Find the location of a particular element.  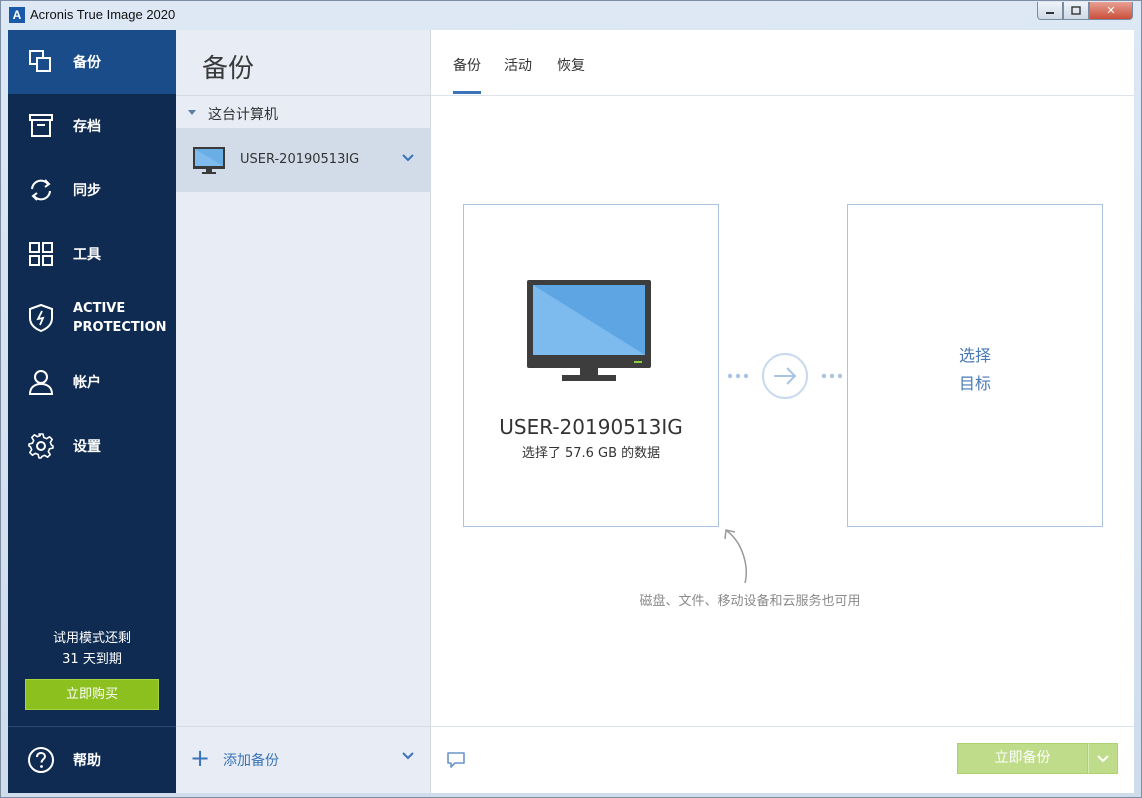

footer-divider is located at coordinates (782, 726).